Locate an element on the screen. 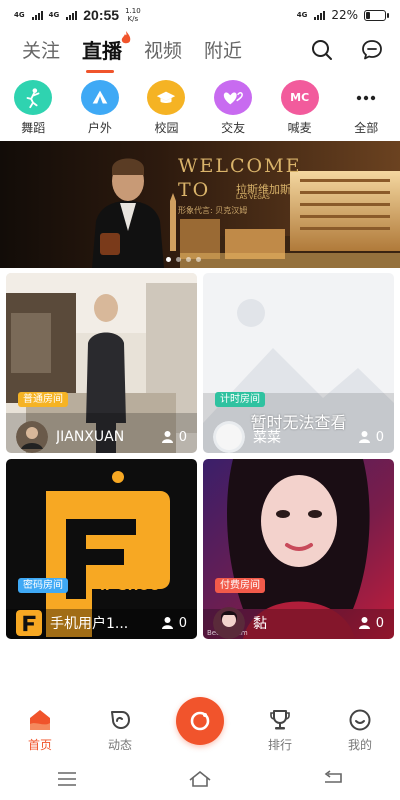 This screenshot has height=800, width=400. room-card: 普通房间 JIANXUAN 0 is located at coordinates (101, 363).